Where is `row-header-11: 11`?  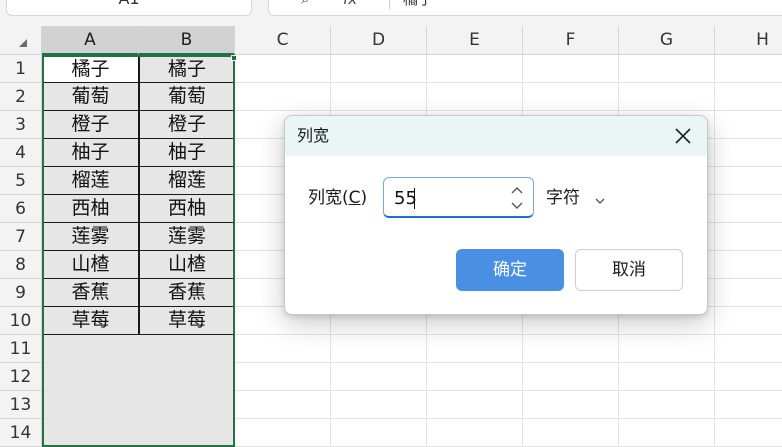 row-header-11: 11 is located at coordinates (21, 349).